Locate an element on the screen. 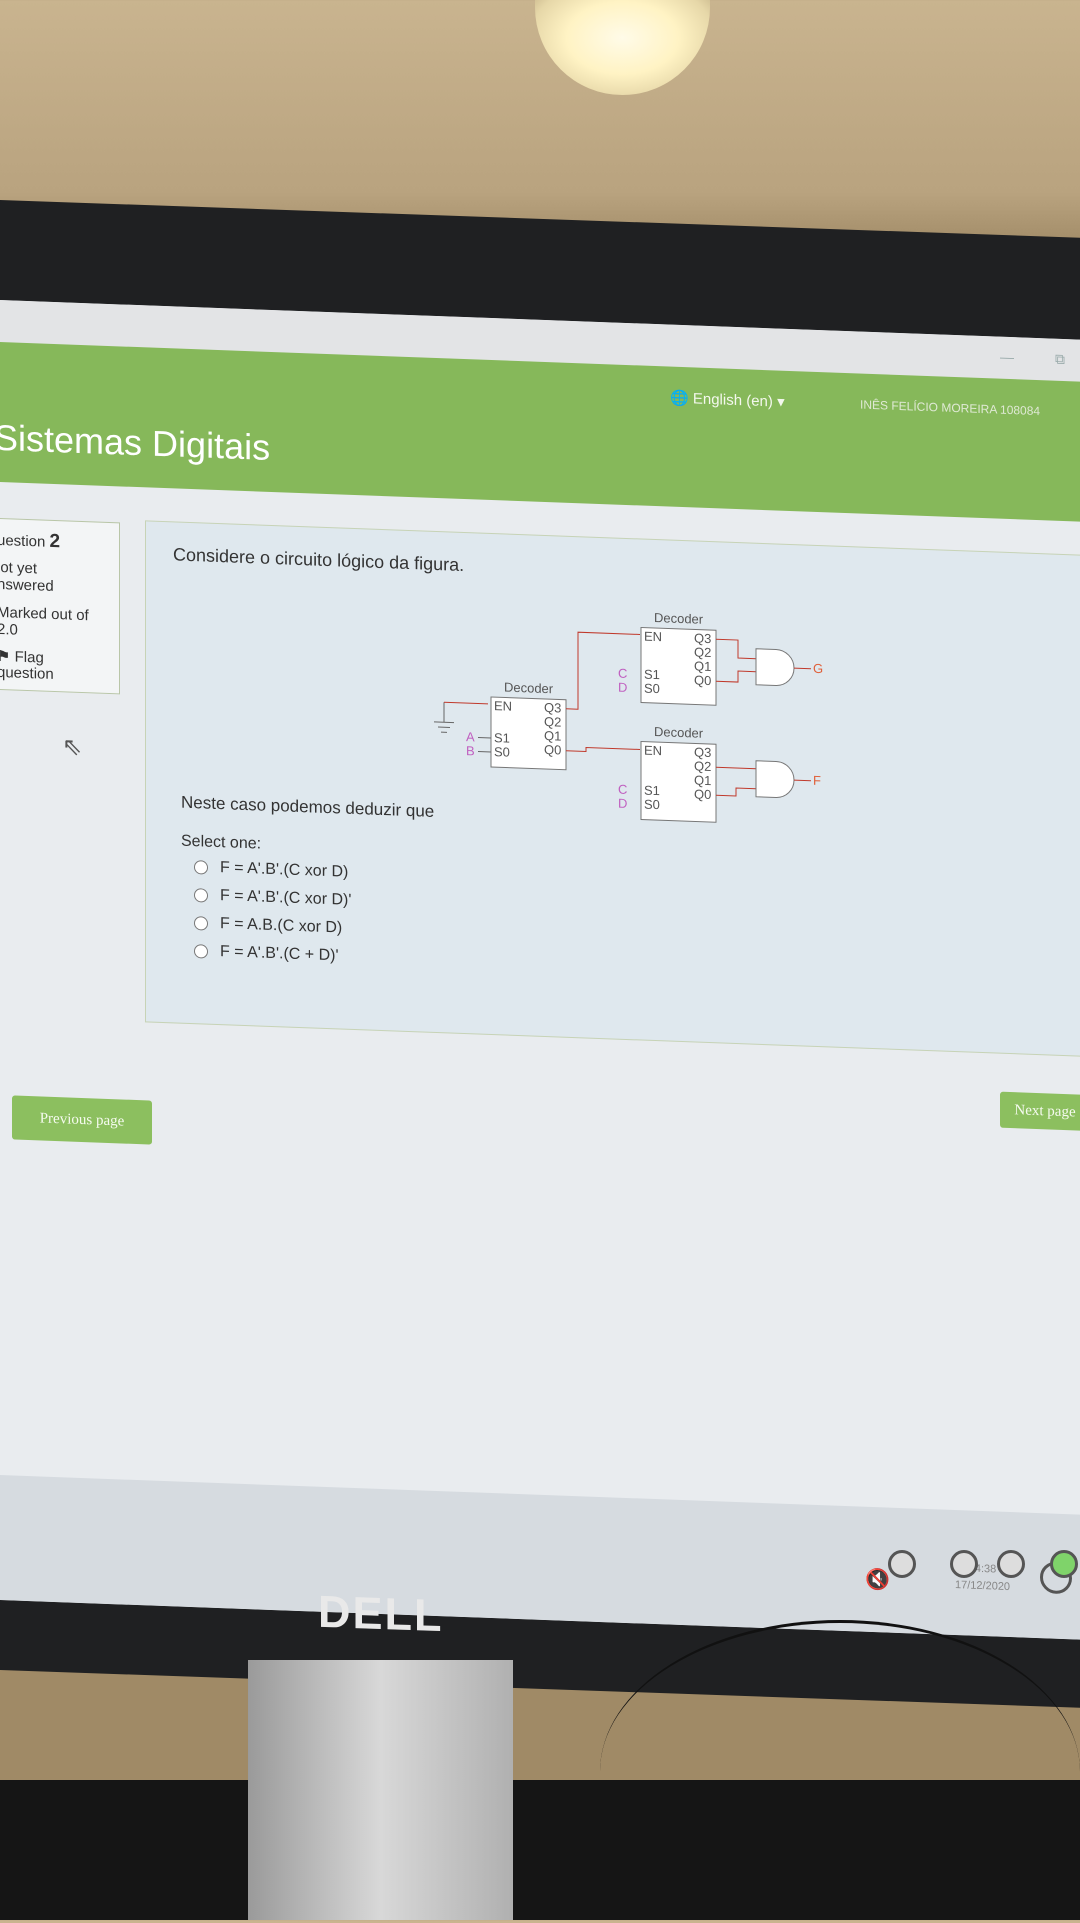  restore-icon: ⧉ is located at coordinates (1060, 359).